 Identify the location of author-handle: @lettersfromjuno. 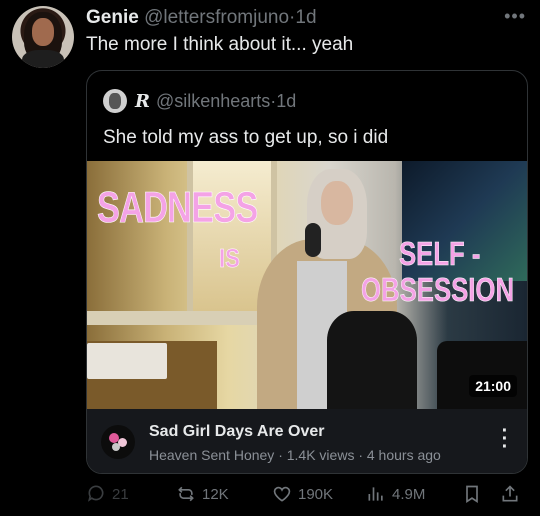
(216, 17).